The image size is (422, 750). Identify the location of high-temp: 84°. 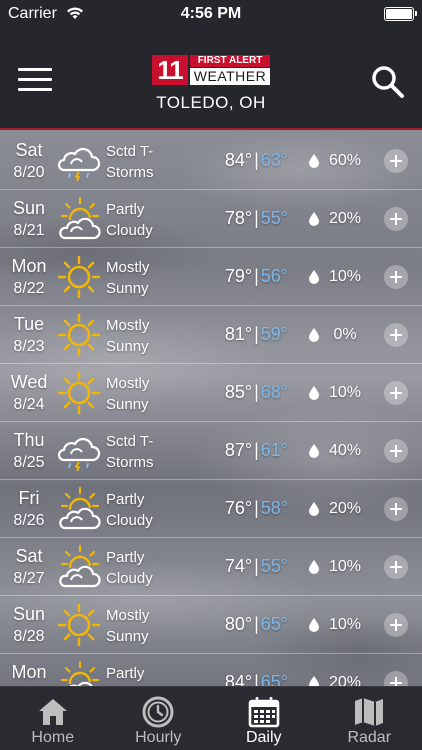
(238, 679).